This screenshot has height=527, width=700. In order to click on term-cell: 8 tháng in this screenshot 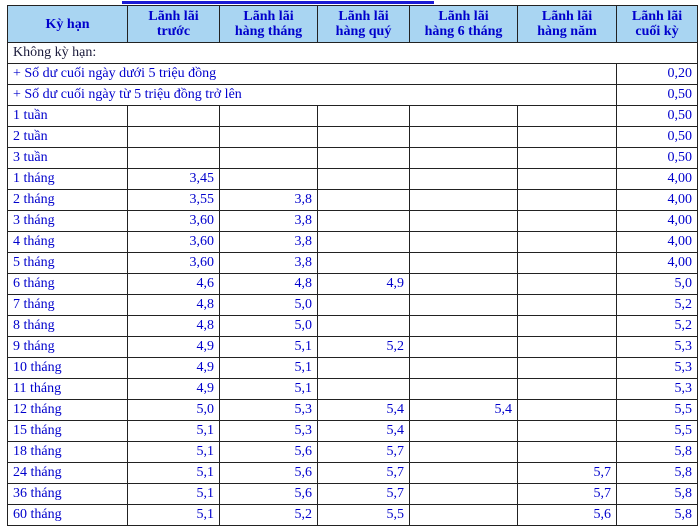, I will do `click(67, 326)`.